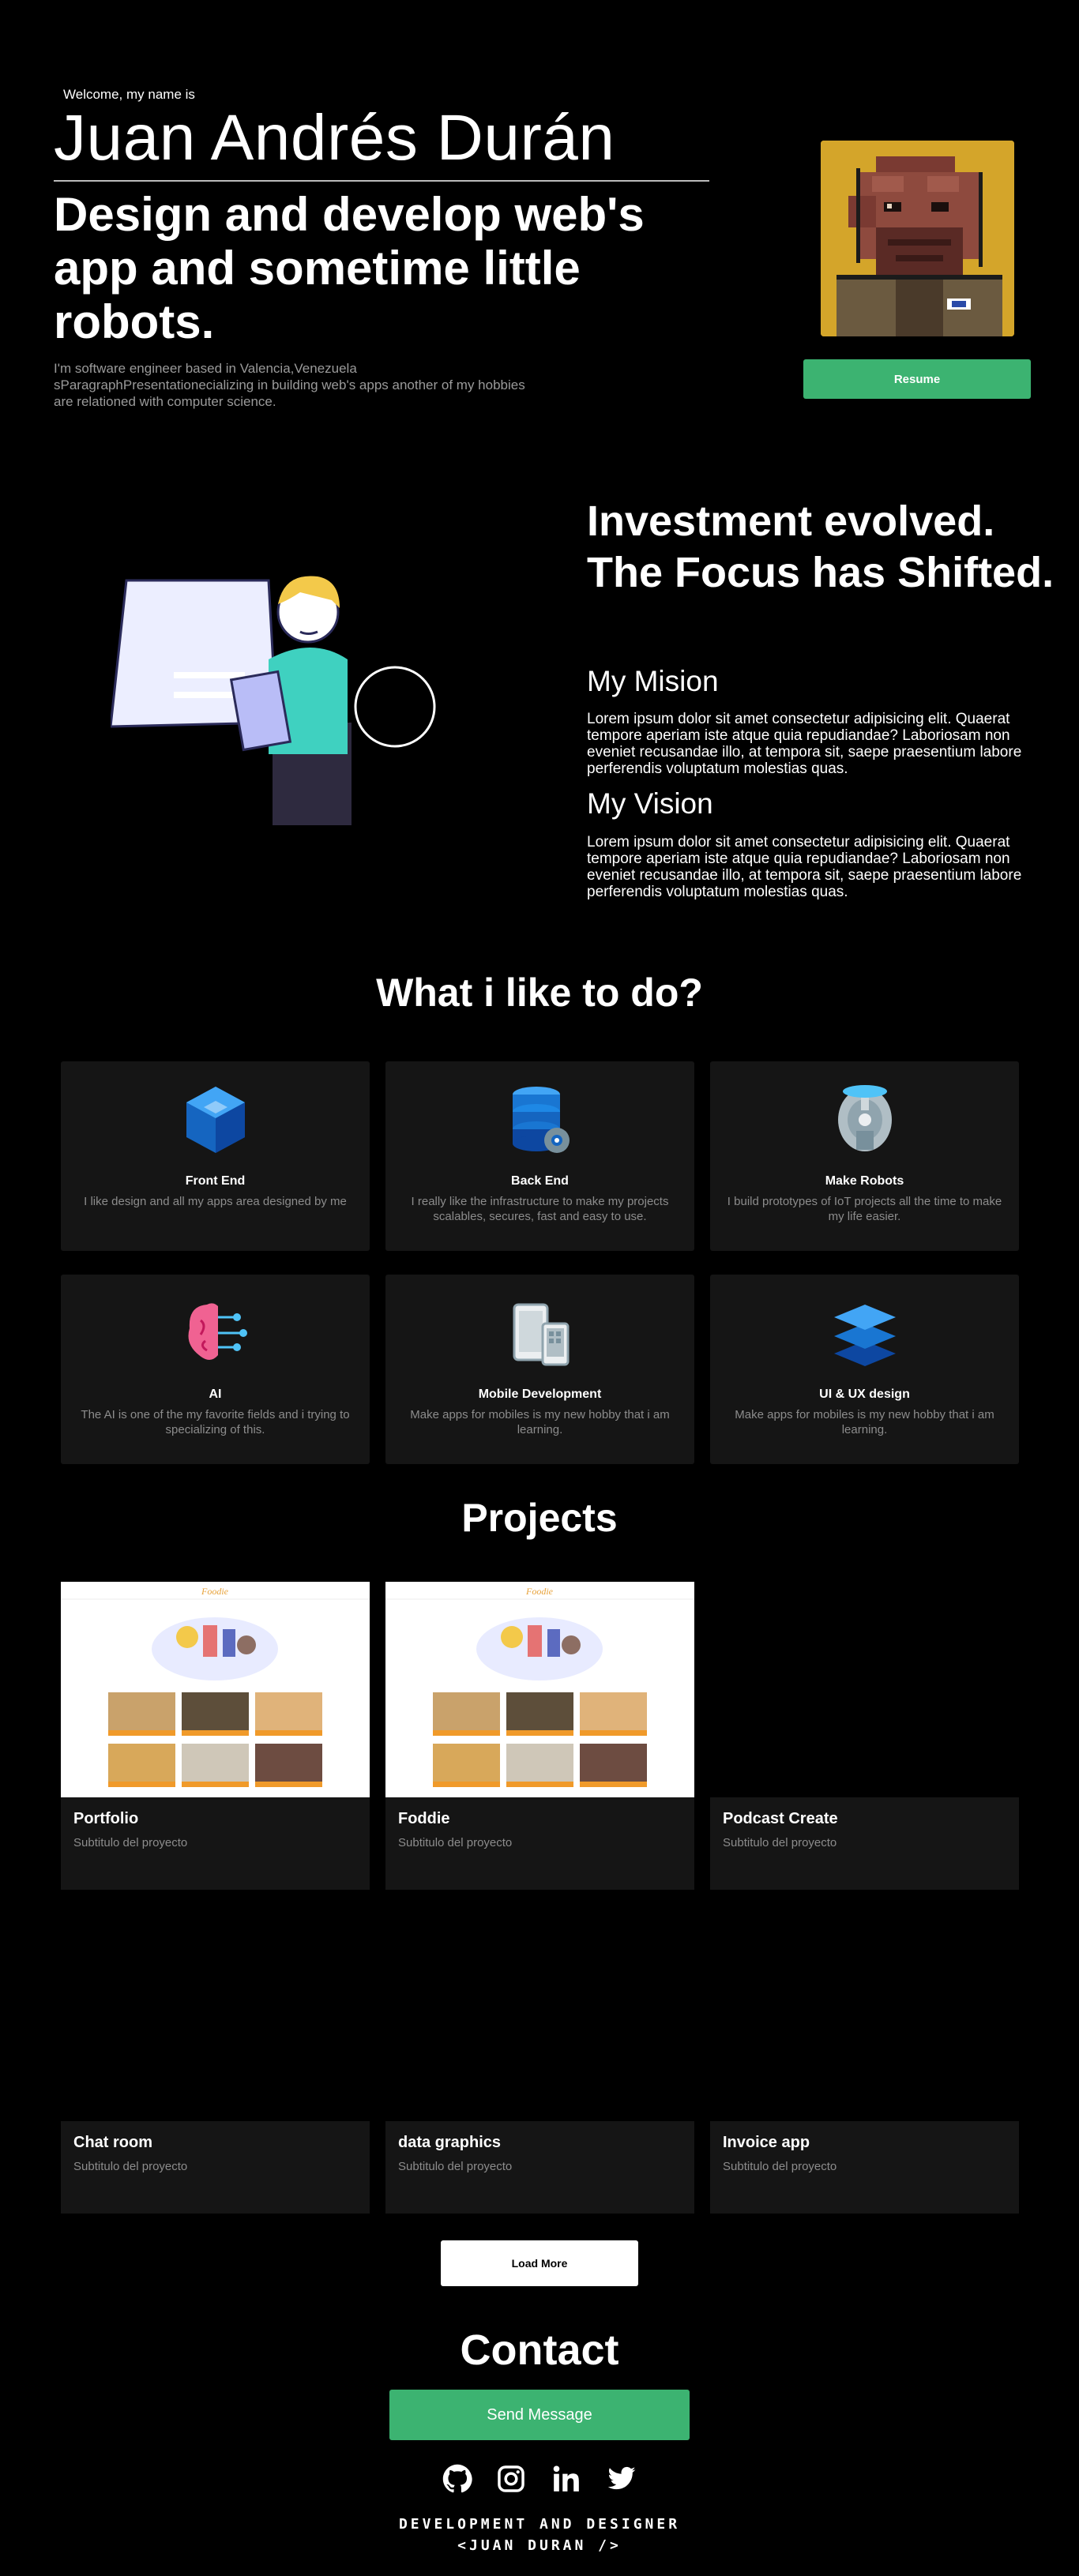  Describe the element at coordinates (622, 2479) in the screenshot. I see `twitter-icon` at that location.